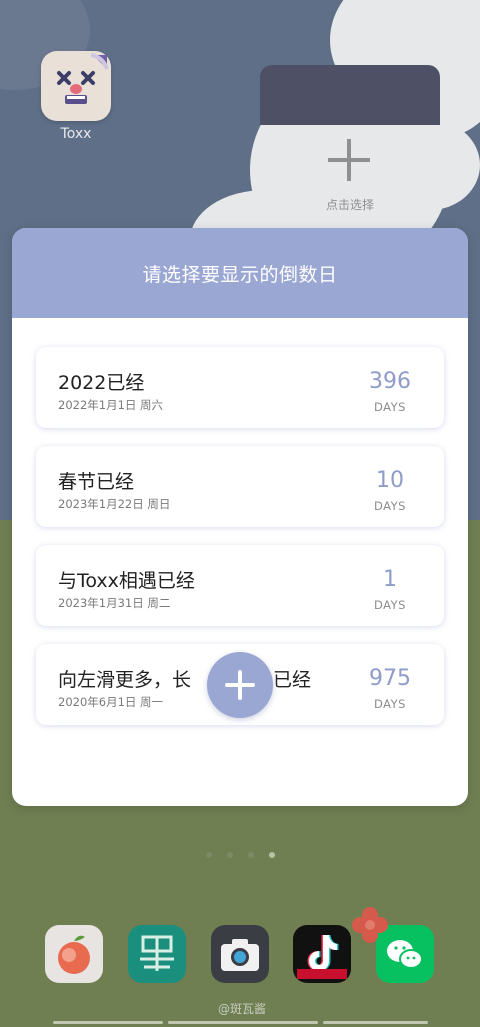 The image size is (480, 1027). What do you see at coordinates (111, 405) in the screenshot?
I see `countdown-date: 2022年1月1日 周六` at bounding box center [111, 405].